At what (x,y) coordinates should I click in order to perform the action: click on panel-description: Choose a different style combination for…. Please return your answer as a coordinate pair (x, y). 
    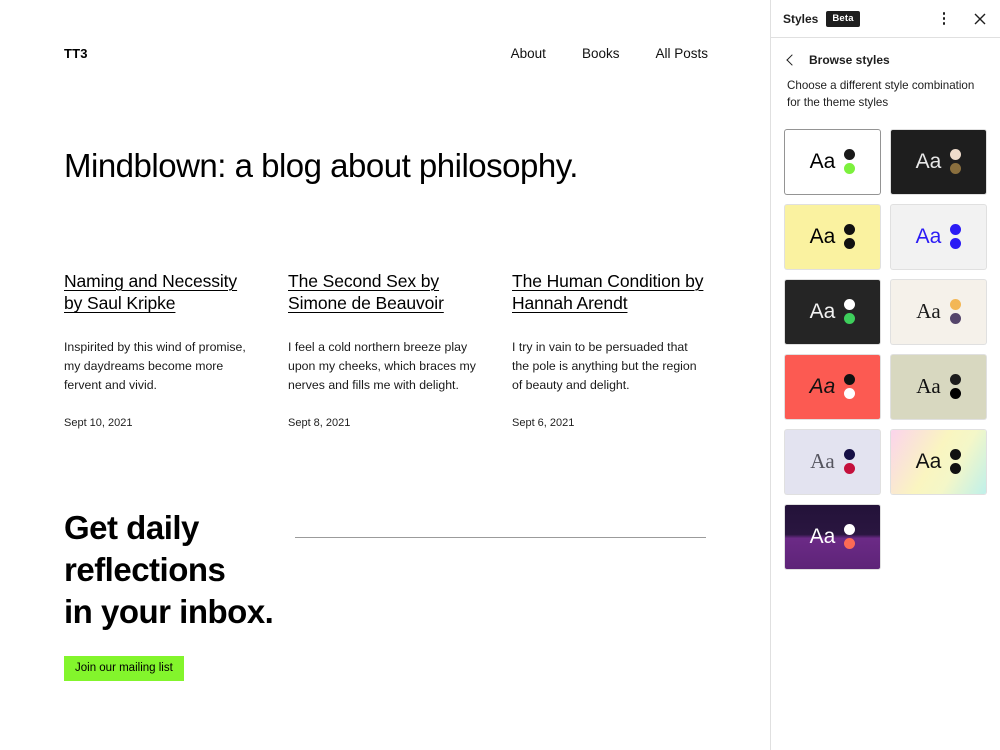
    Looking at the image, I should click on (881, 94).